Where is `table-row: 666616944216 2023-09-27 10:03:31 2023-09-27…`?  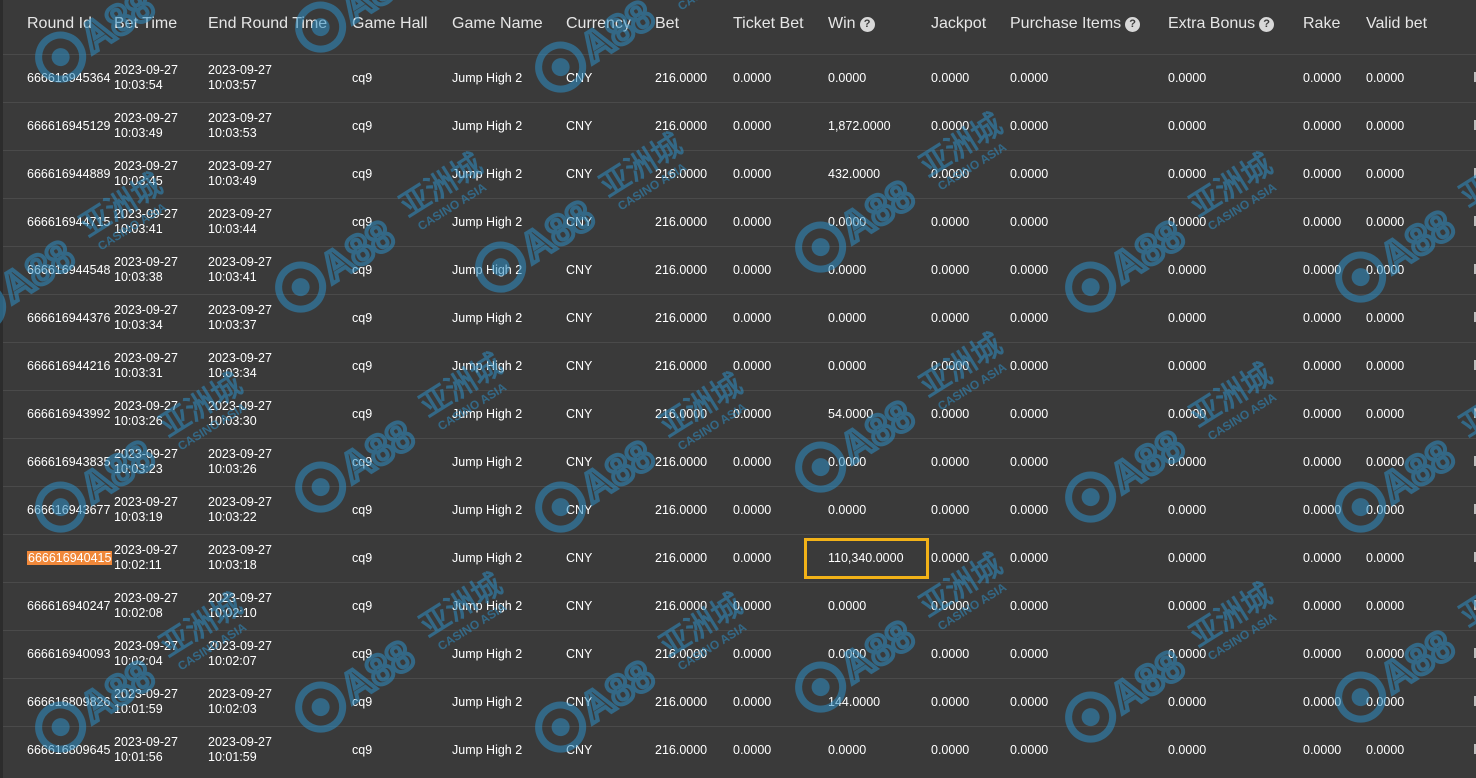
table-row: 666616944216 2023-09-27 10:03:31 2023-09-27… is located at coordinates (739, 366).